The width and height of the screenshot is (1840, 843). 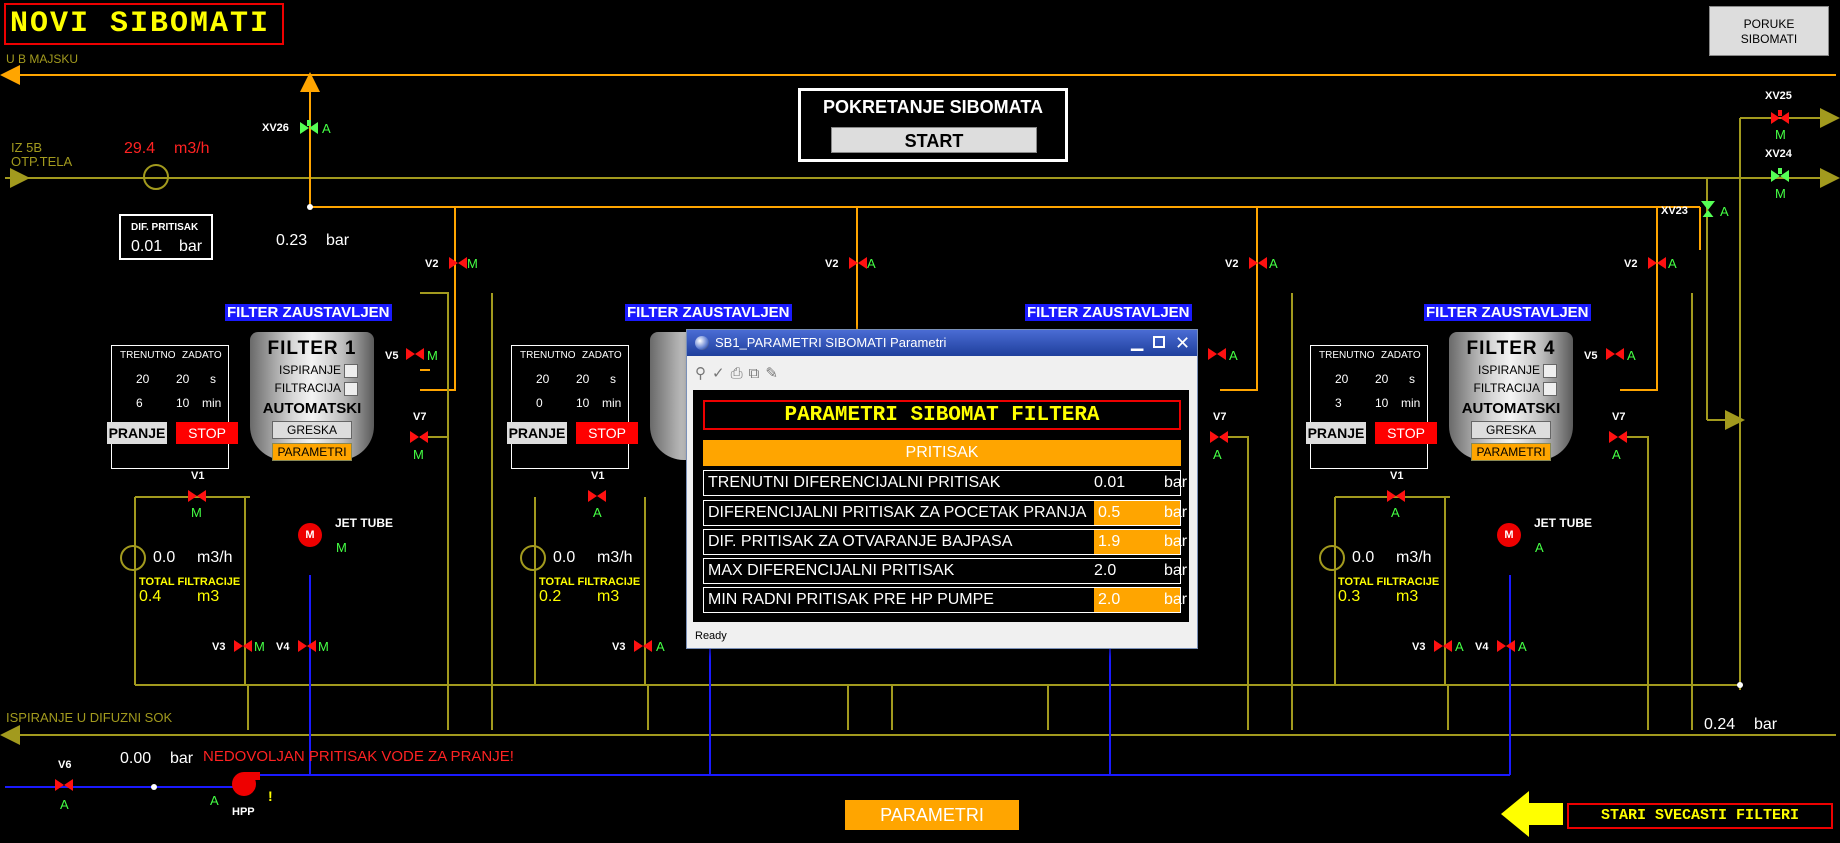 I want to click on valve-xv23-icon, so click(x=1708, y=209).